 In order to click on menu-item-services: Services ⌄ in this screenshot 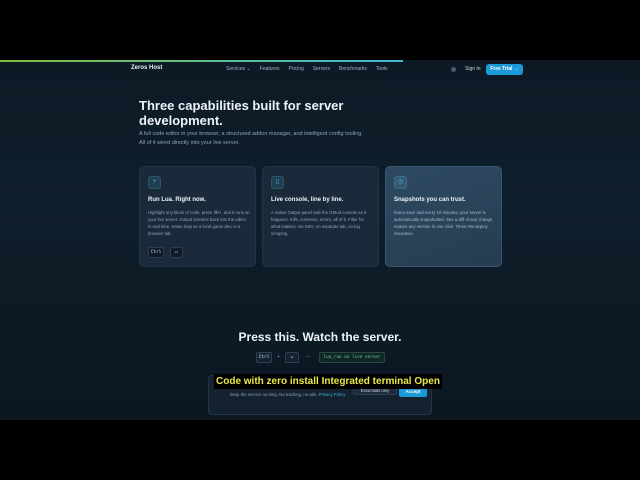, I will do `click(238, 69)`.